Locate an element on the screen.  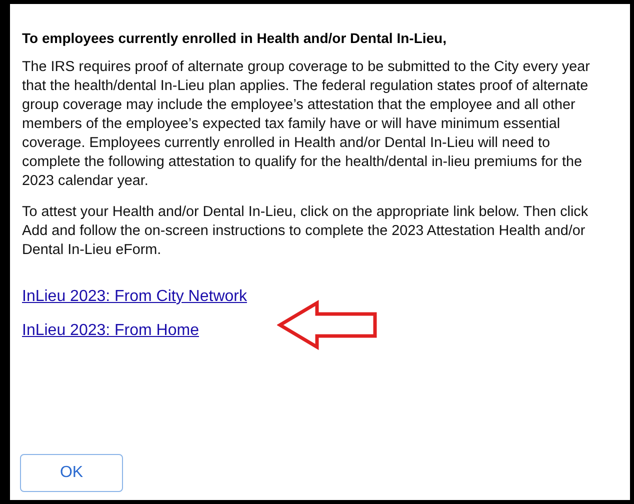
link: InLieu 2023: From Home is located at coordinates (134, 331).